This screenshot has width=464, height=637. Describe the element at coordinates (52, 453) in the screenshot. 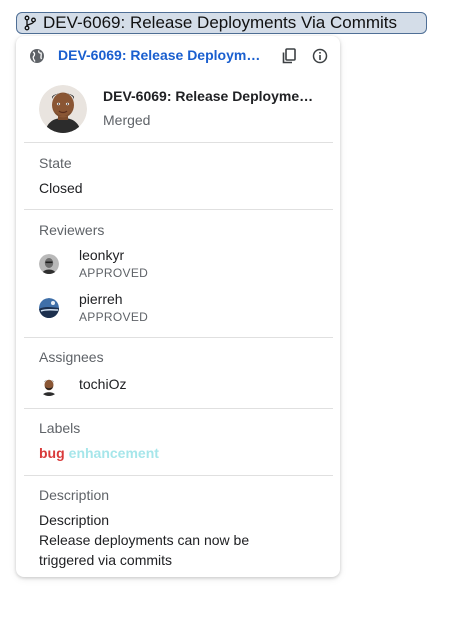

I see `label-bug: bug` at that location.